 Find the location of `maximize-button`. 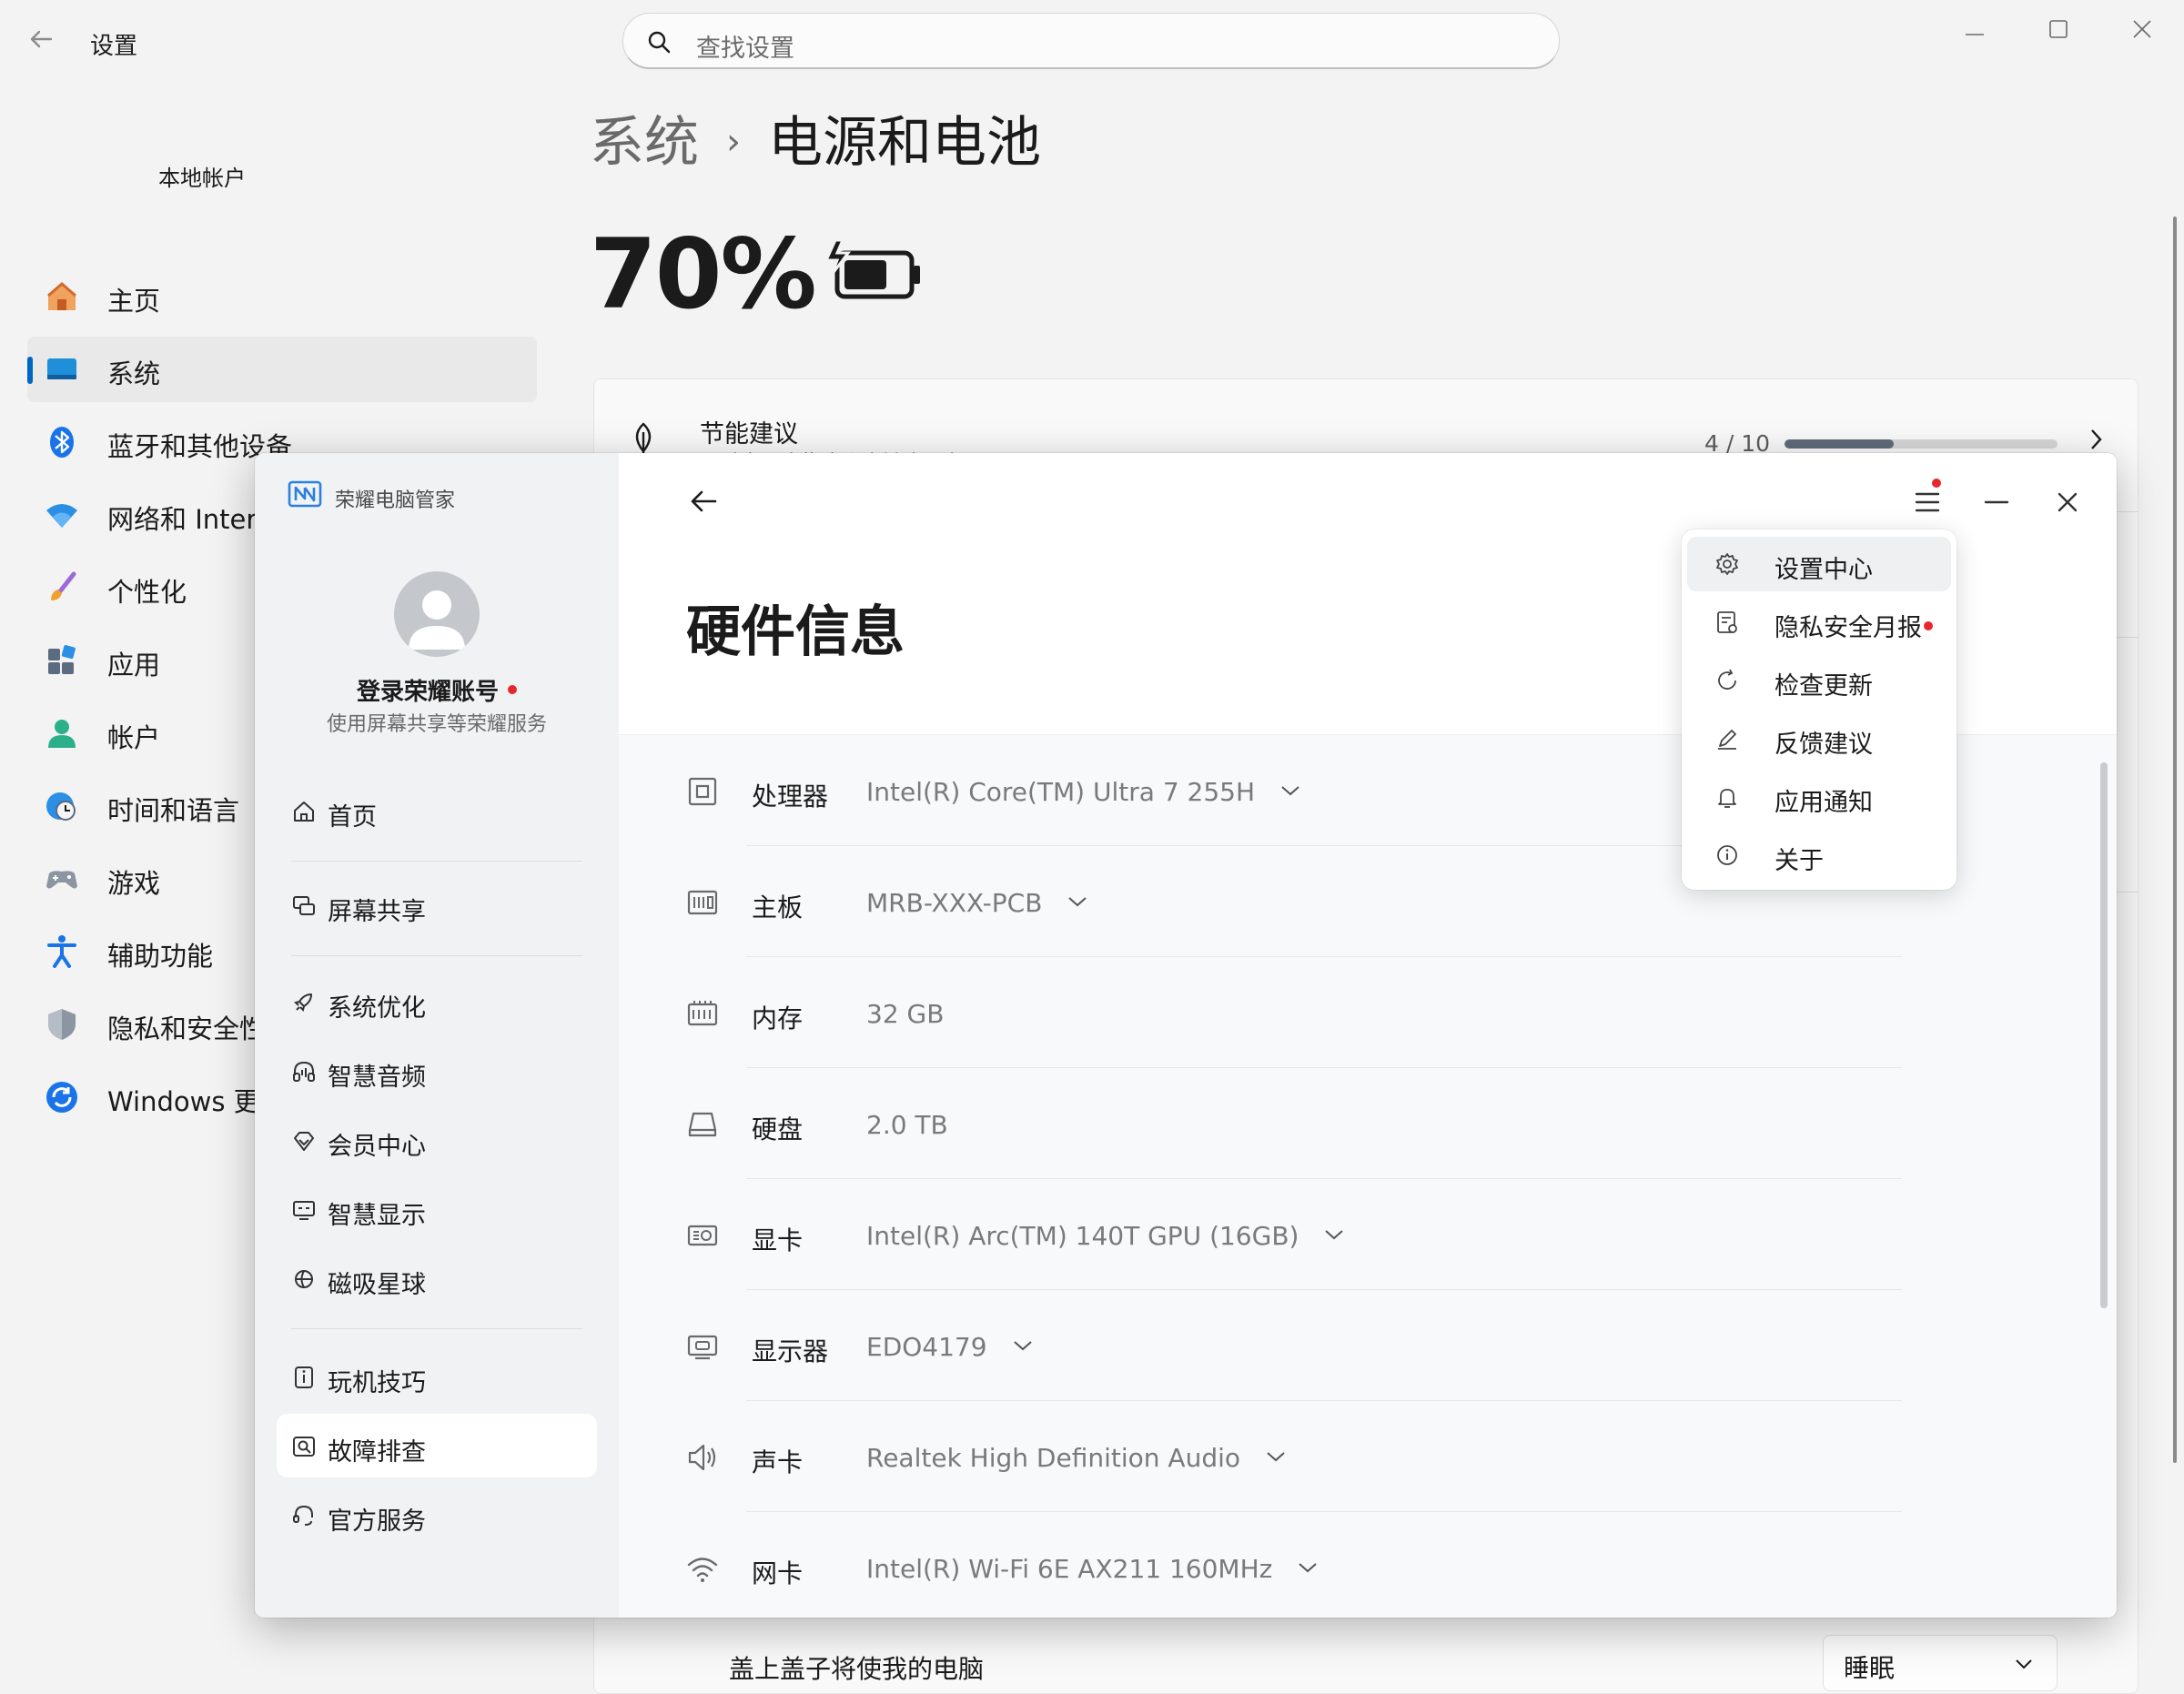

maximize-button is located at coordinates (2058, 27).